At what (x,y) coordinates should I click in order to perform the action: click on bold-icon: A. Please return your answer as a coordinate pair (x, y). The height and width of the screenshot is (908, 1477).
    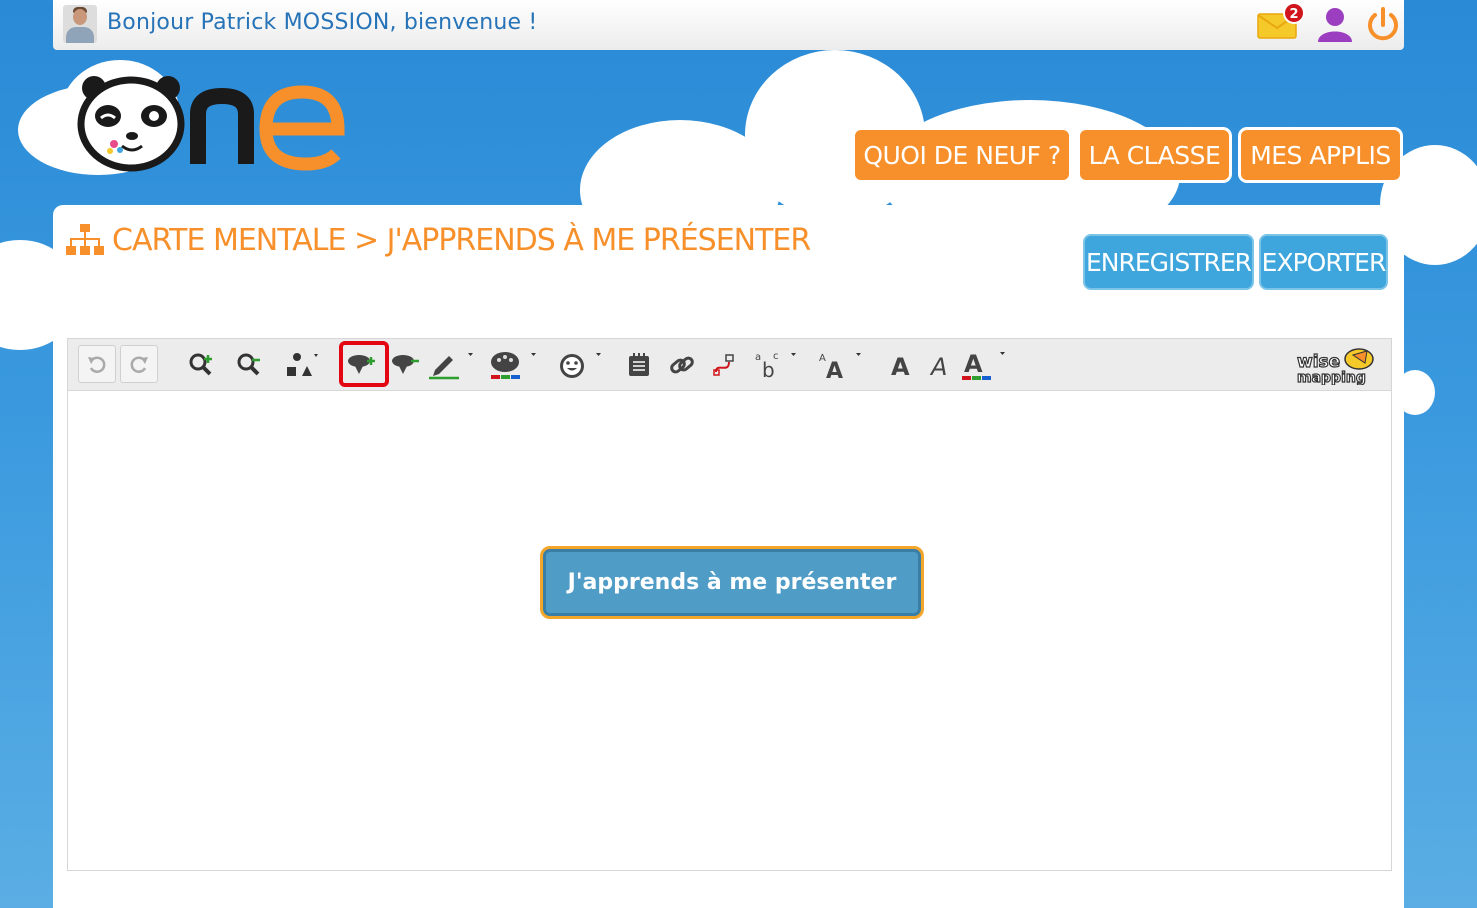
    Looking at the image, I should click on (900, 367).